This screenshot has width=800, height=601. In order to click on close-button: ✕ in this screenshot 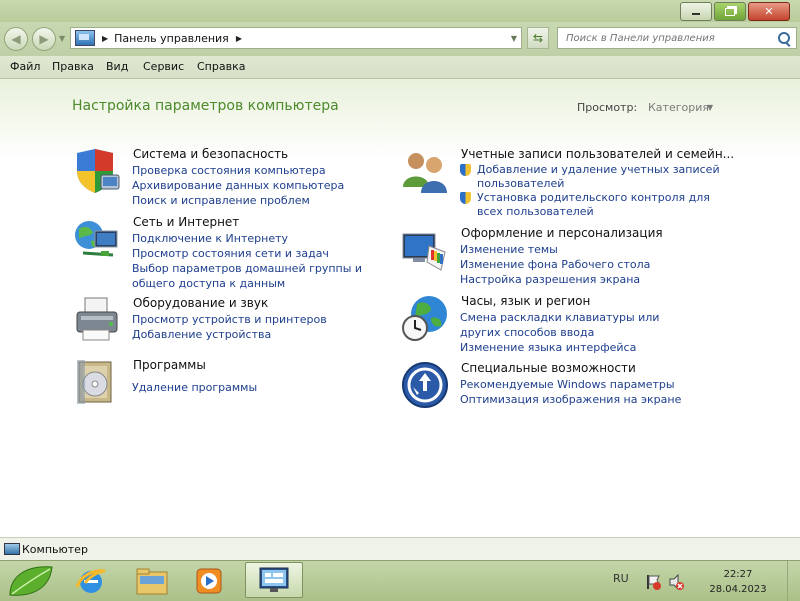, I will do `click(769, 11)`.